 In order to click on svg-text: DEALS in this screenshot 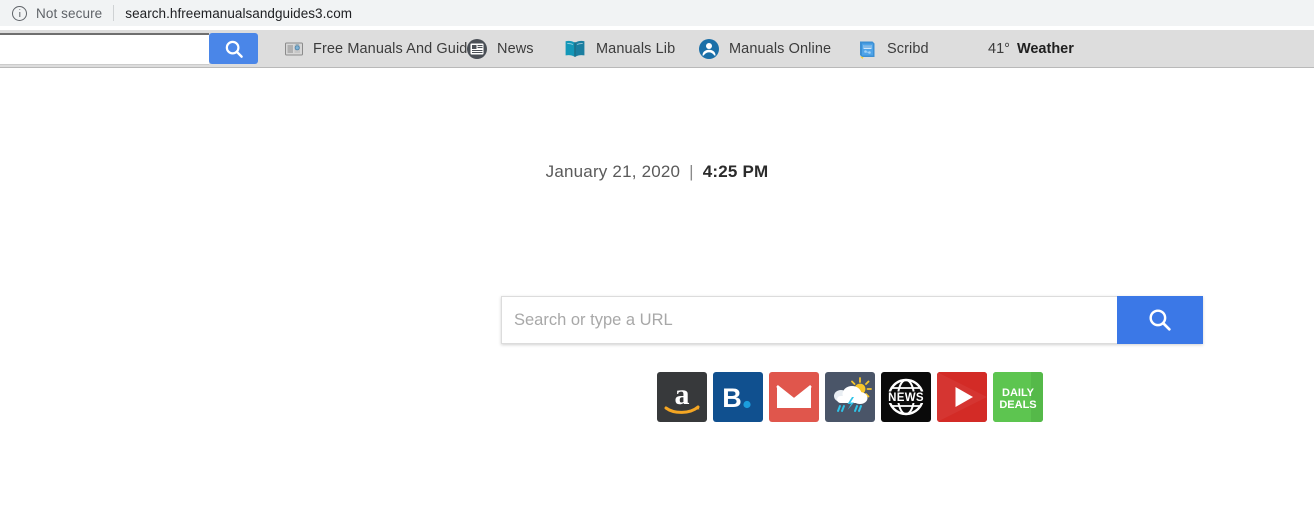, I will do `click(1017, 405)`.